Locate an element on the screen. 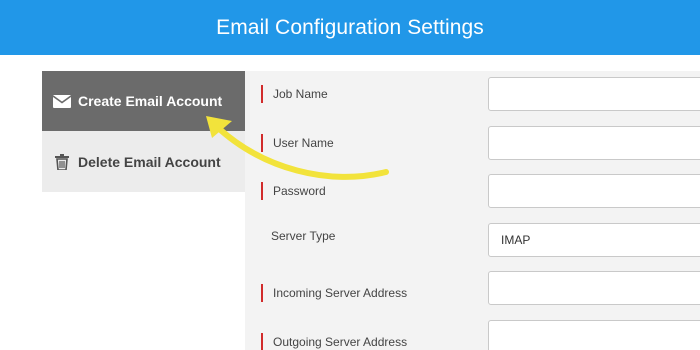 Image resolution: width=700 pixels, height=350 pixels. outgoing-server-label: Outgoing Server Address is located at coordinates (340, 342).